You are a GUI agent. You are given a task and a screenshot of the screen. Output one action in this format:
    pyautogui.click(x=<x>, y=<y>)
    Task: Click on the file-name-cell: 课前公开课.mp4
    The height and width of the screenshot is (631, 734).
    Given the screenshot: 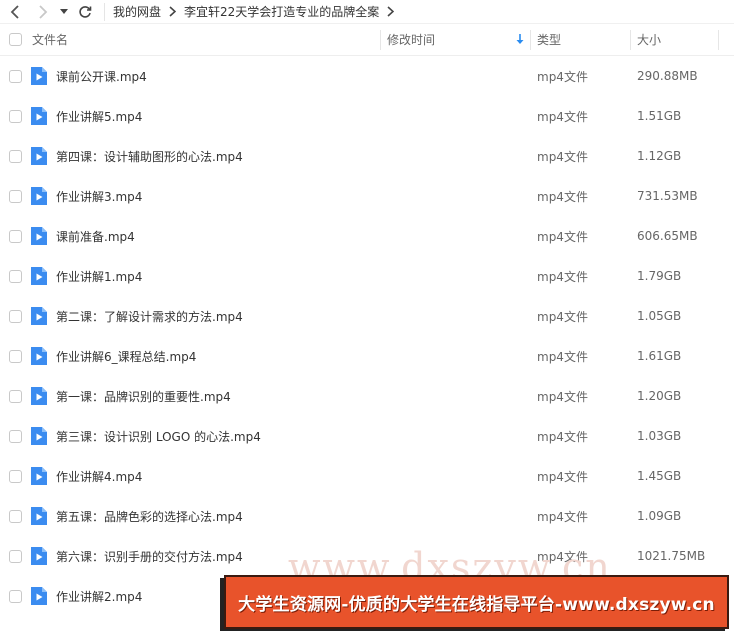 What is the action you would take?
    pyautogui.click(x=205, y=76)
    